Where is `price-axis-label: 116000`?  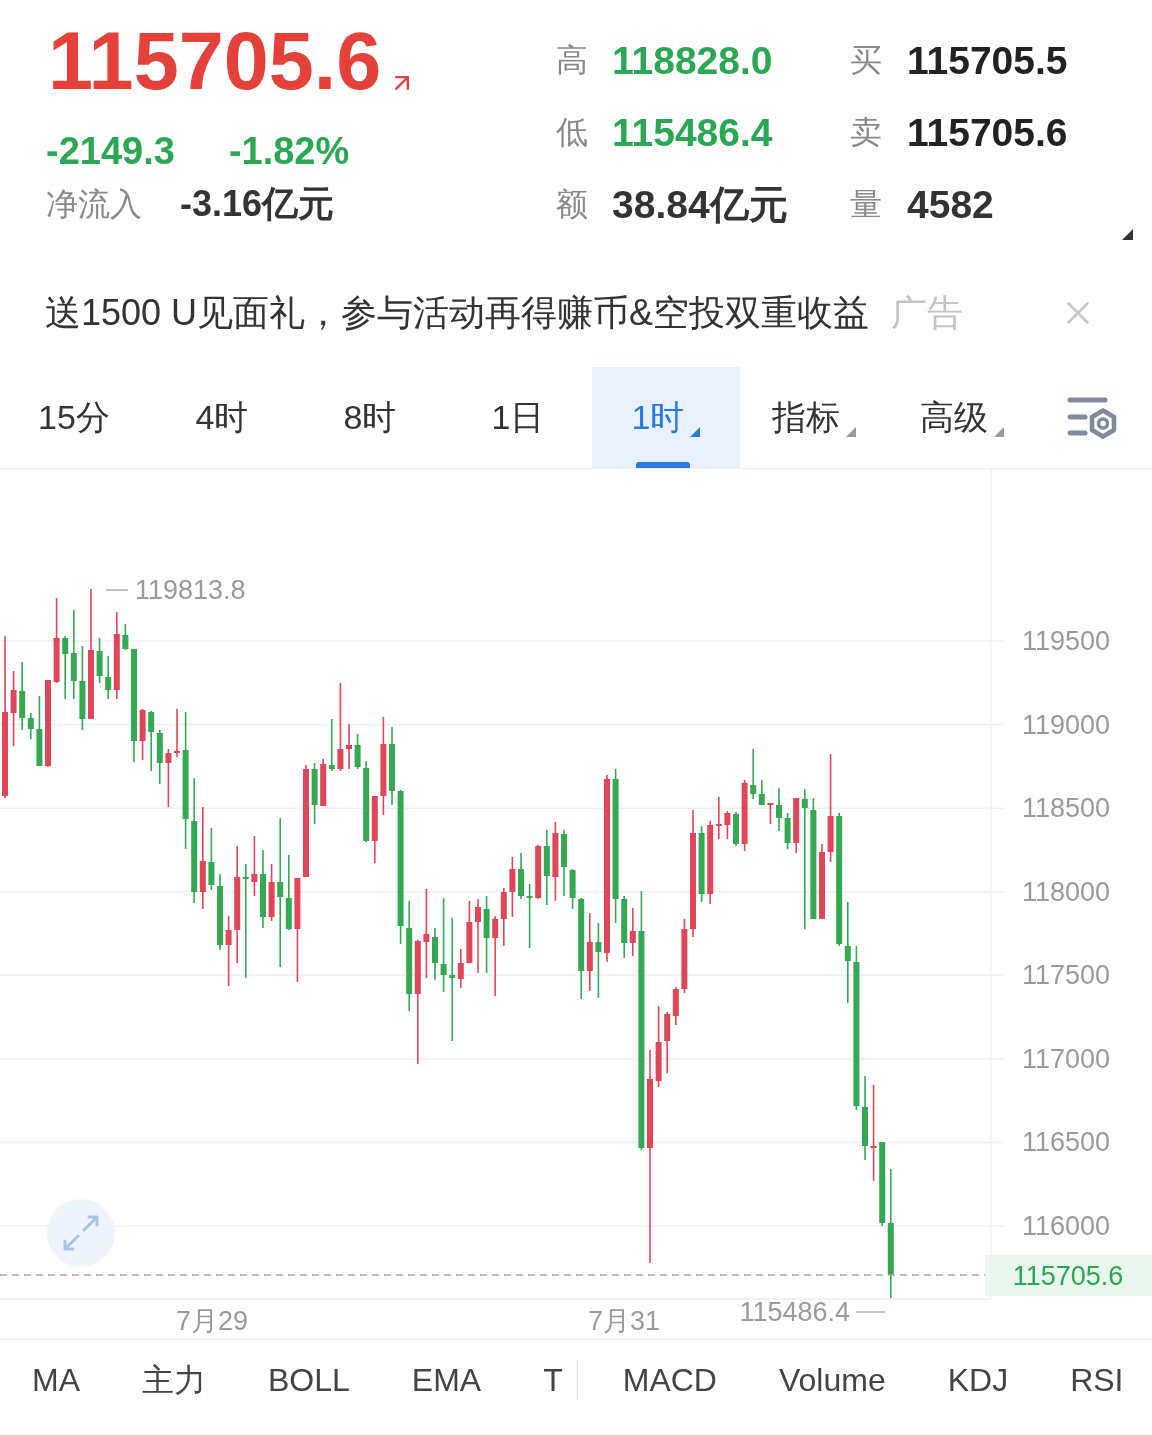 price-axis-label: 116000 is located at coordinates (1066, 1226).